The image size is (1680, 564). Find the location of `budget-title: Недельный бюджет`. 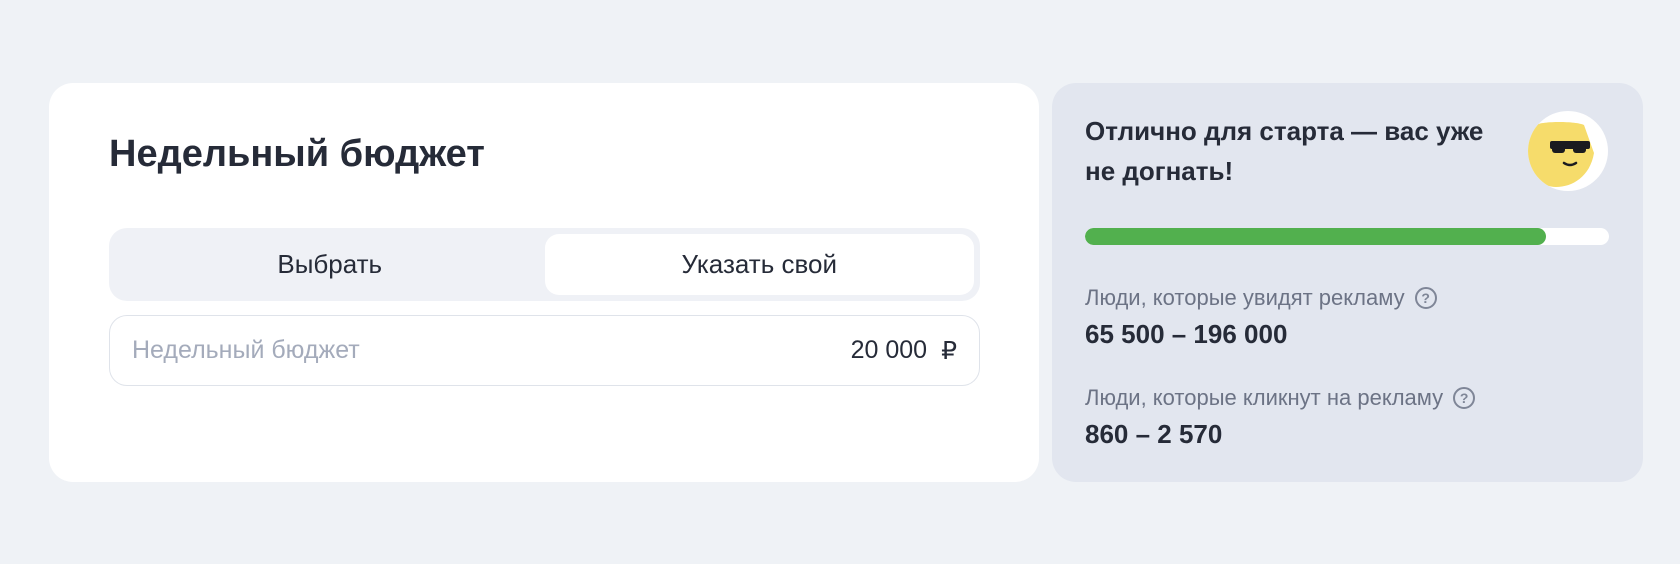

budget-title: Недельный бюджет is located at coordinates (297, 154).